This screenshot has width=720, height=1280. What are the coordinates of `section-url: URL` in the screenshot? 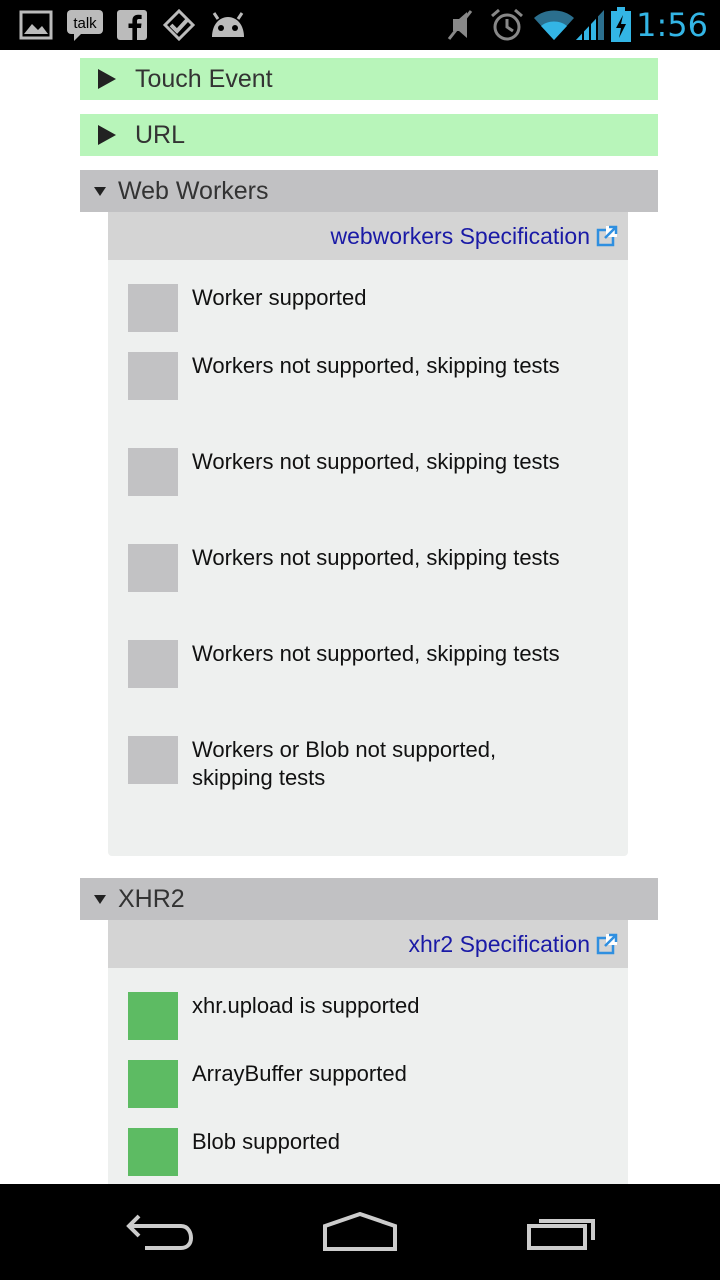 It's located at (369, 135).